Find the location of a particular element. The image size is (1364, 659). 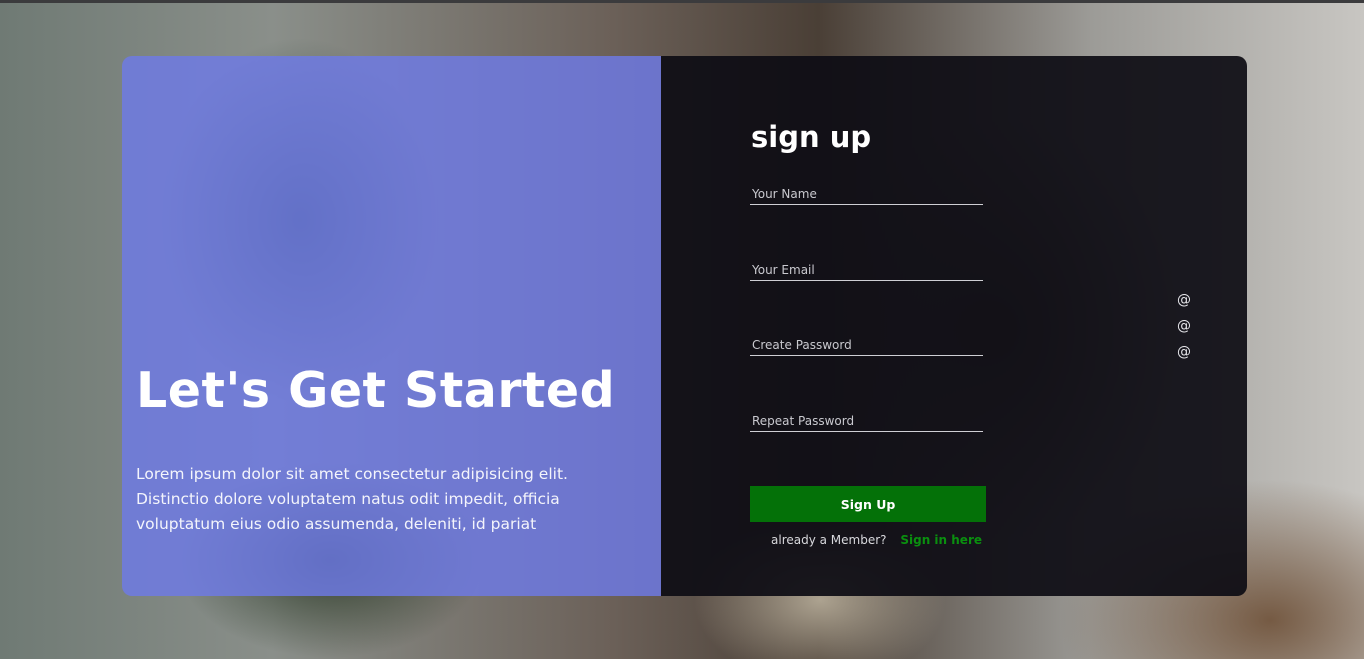

hero-title: Let's Get Started is located at coordinates (376, 390).